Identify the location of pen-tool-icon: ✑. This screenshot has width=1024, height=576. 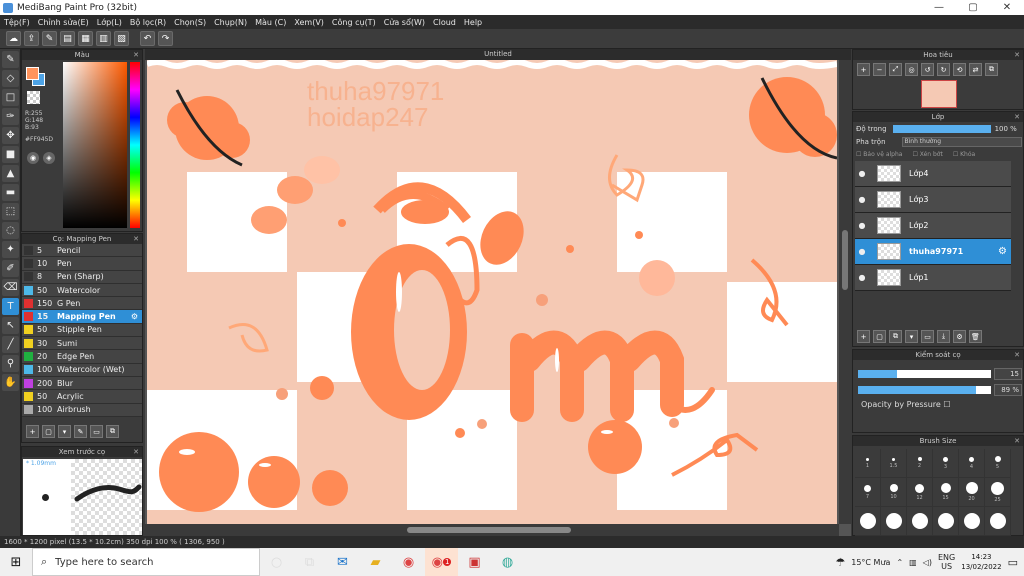
(10, 116).